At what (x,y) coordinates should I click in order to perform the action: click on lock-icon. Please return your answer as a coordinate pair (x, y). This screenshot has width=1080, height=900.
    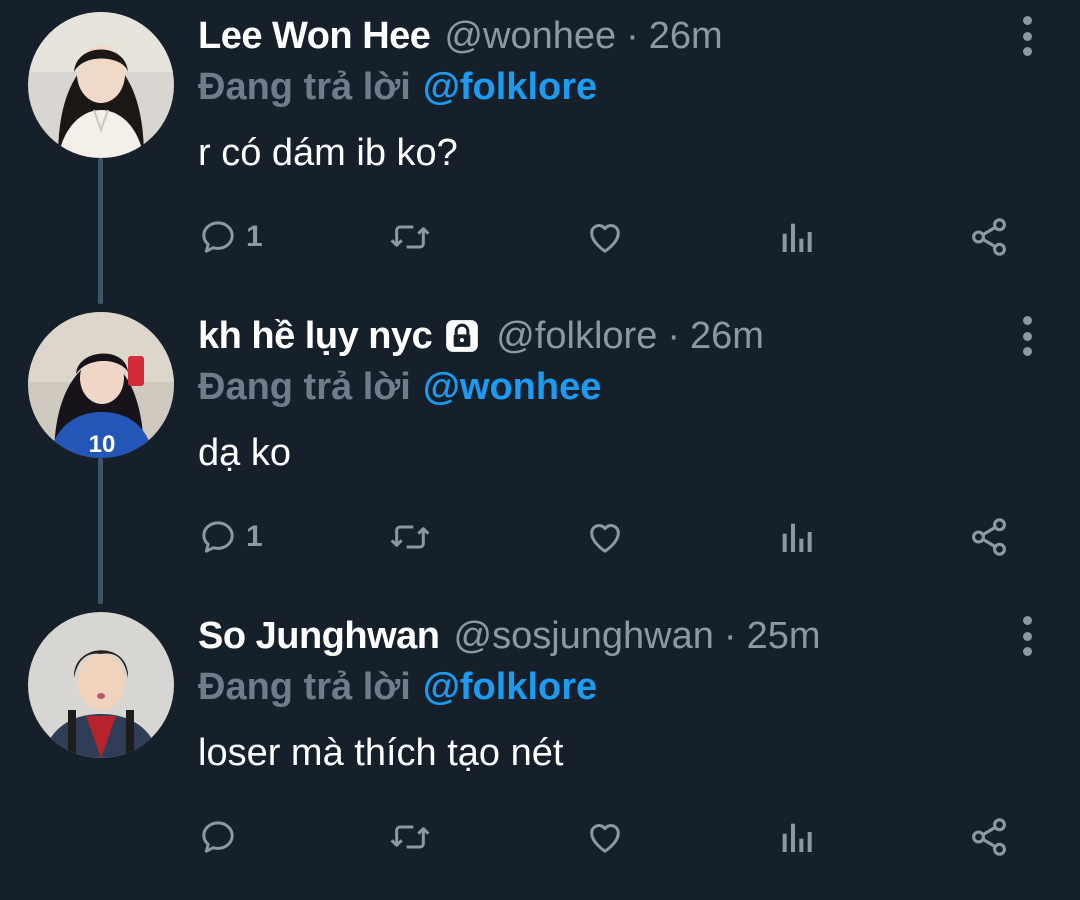
    Looking at the image, I should click on (462, 336).